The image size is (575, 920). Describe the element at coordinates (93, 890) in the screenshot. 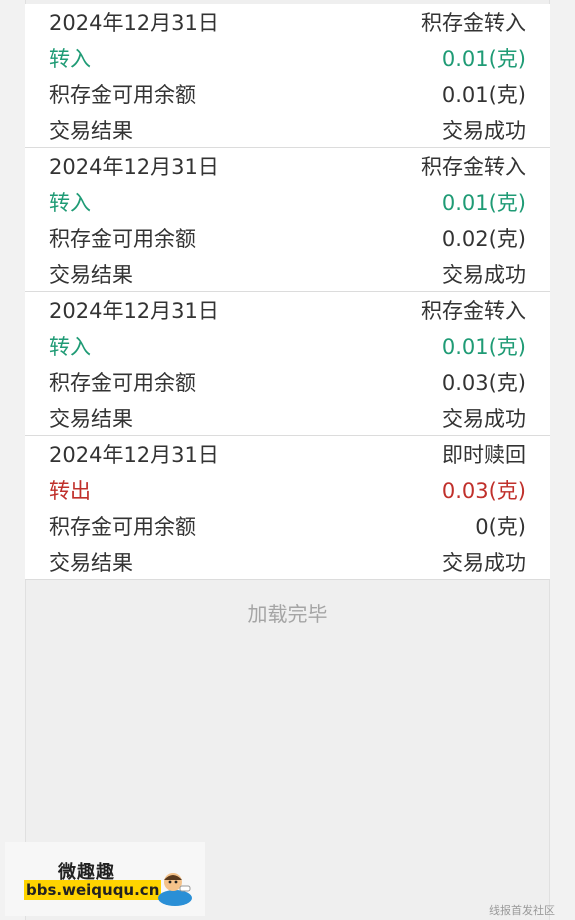

I see `watermark-url: bbs.weiququ.cn` at that location.